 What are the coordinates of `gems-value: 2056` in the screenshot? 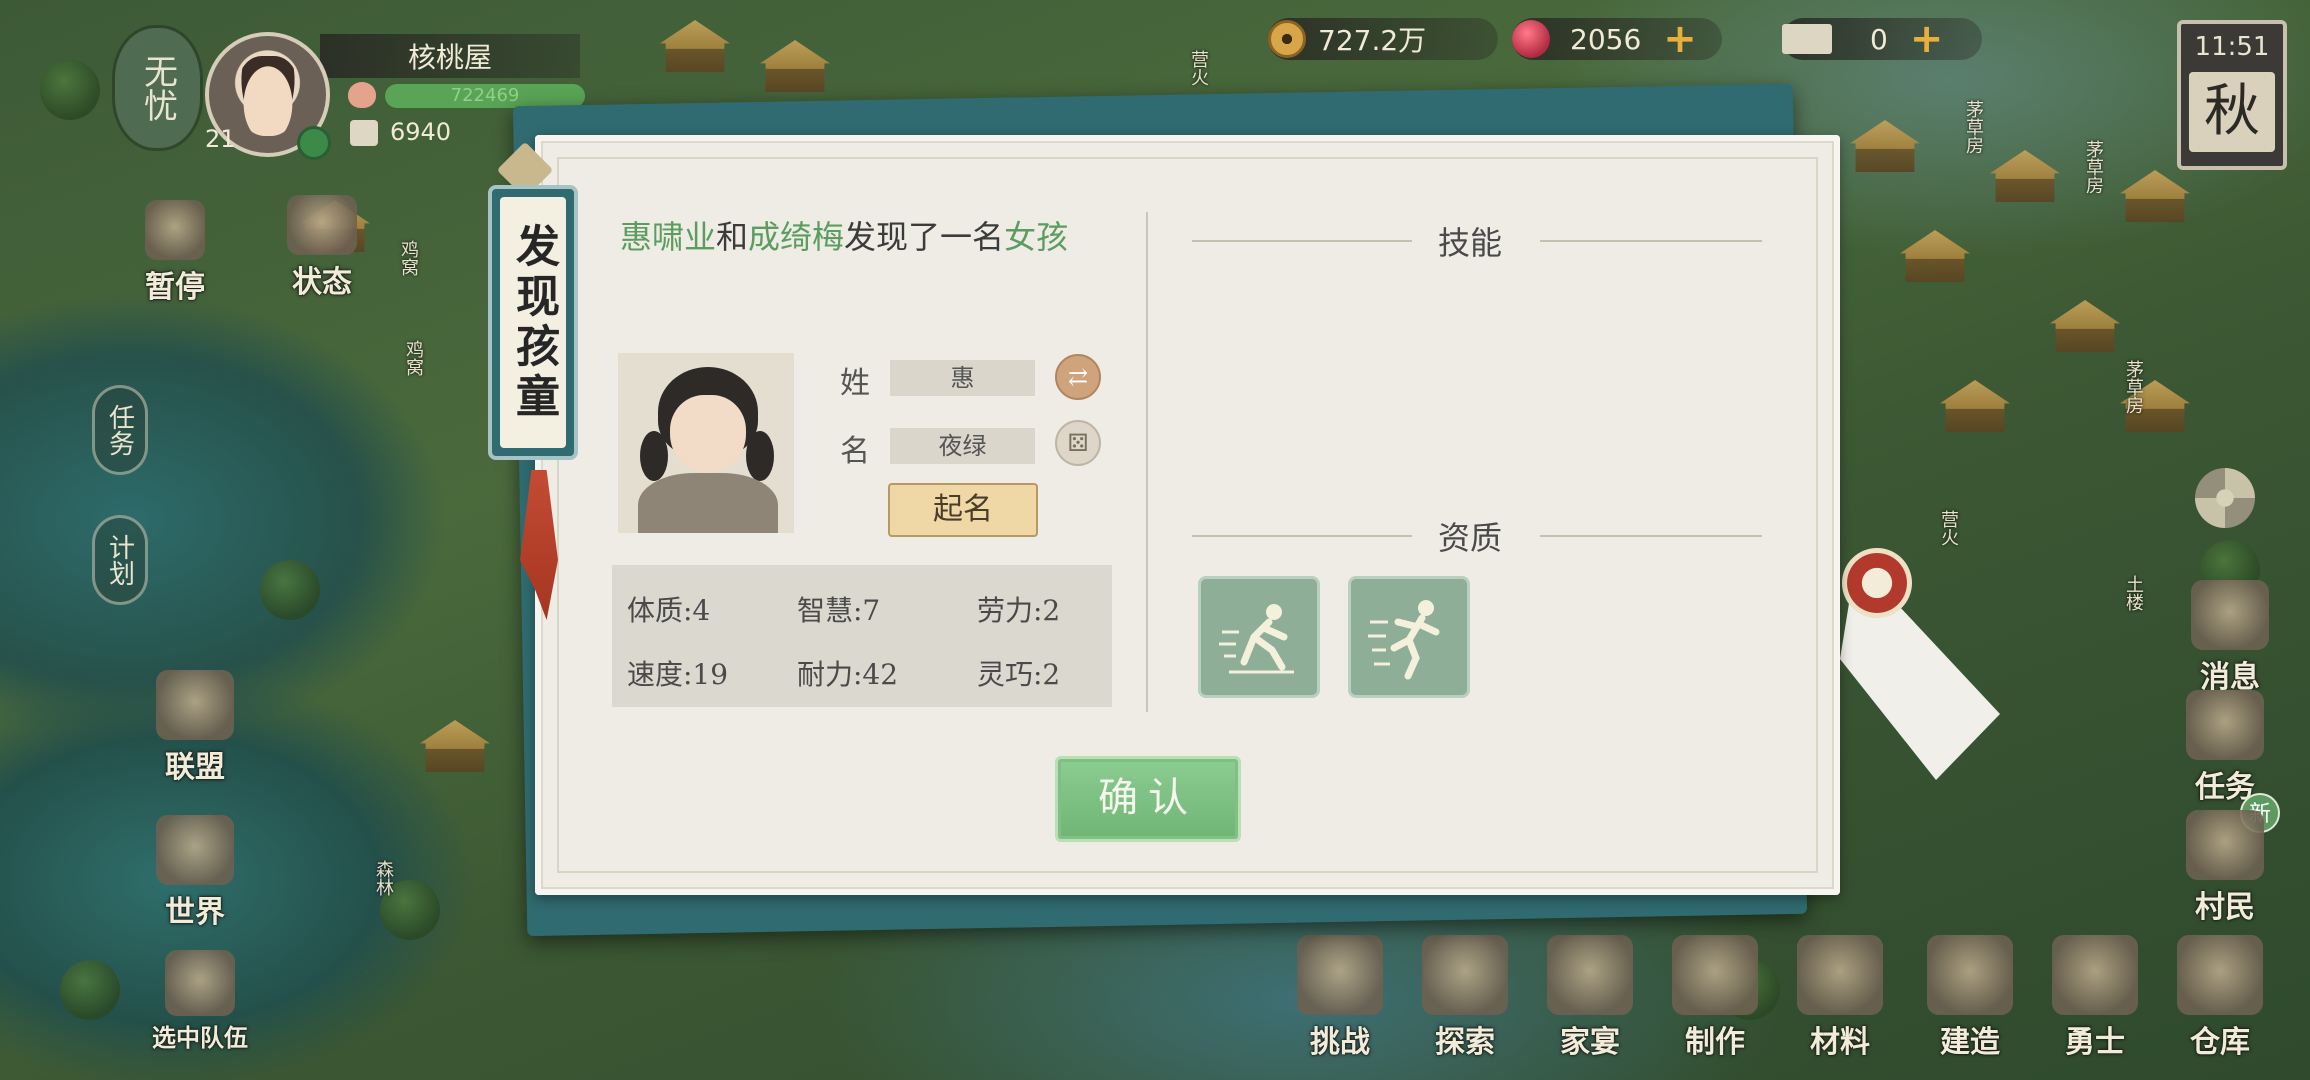 It's located at (1606, 39).